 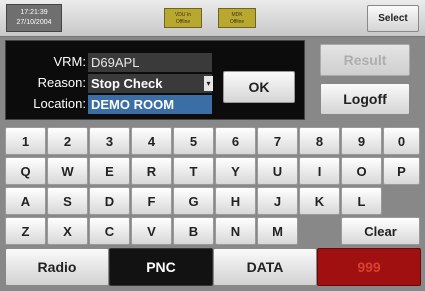 What do you see at coordinates (183, 22) in the screenshot?
I see `vdu-lamp-line2: Offline` at bounding box center [183, 22].